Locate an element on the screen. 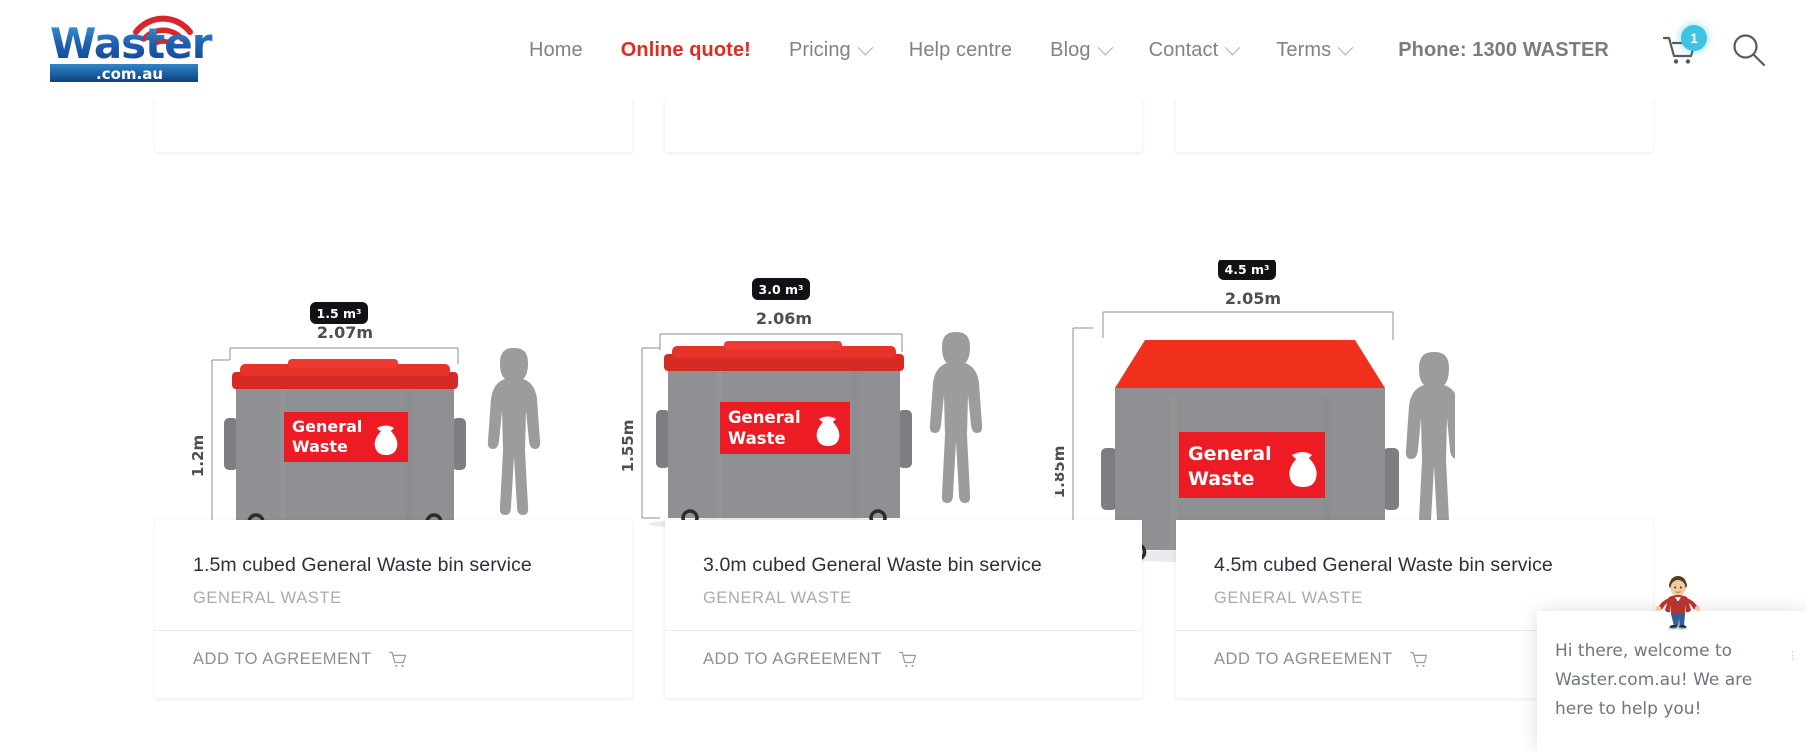 The width and height of the screenshot is (1806, 752). product-title: 1.5m cubed General Waste bin service is located at coordinates (393, 565).